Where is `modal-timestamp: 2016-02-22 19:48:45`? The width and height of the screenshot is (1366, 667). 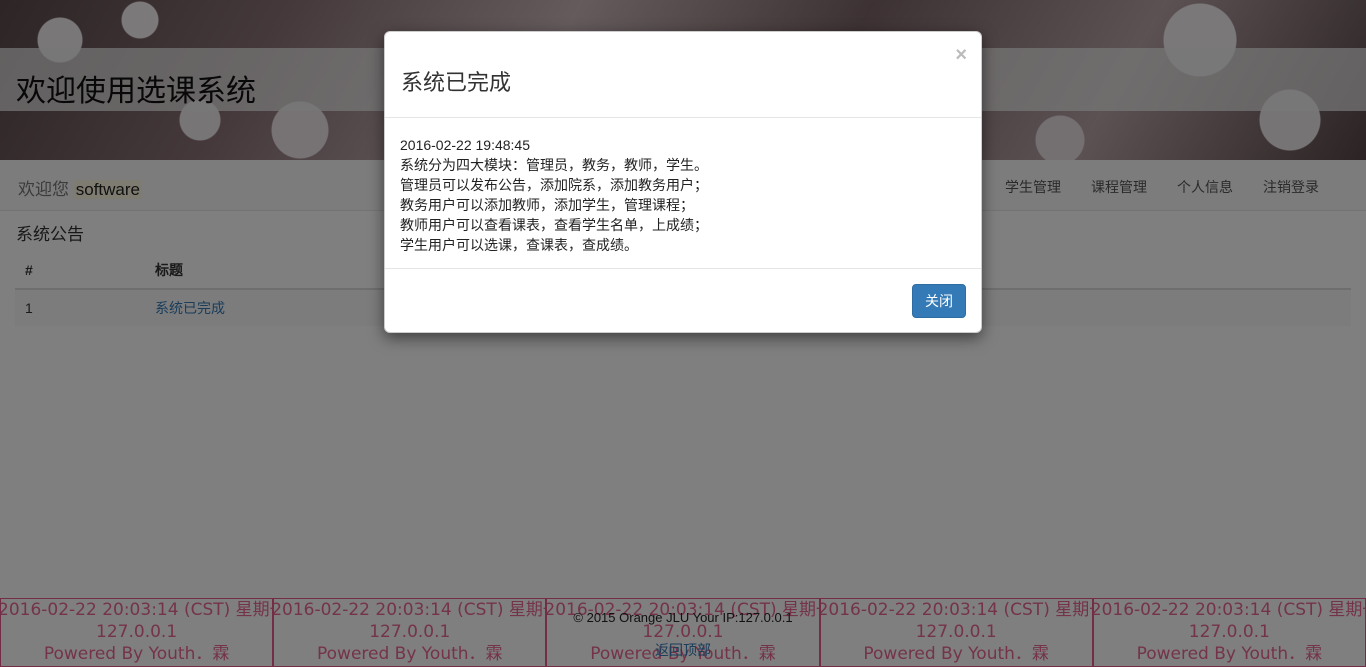 modal-timestamp: 2016-02-22 19:48:45 is located at coordinates (465, 145).